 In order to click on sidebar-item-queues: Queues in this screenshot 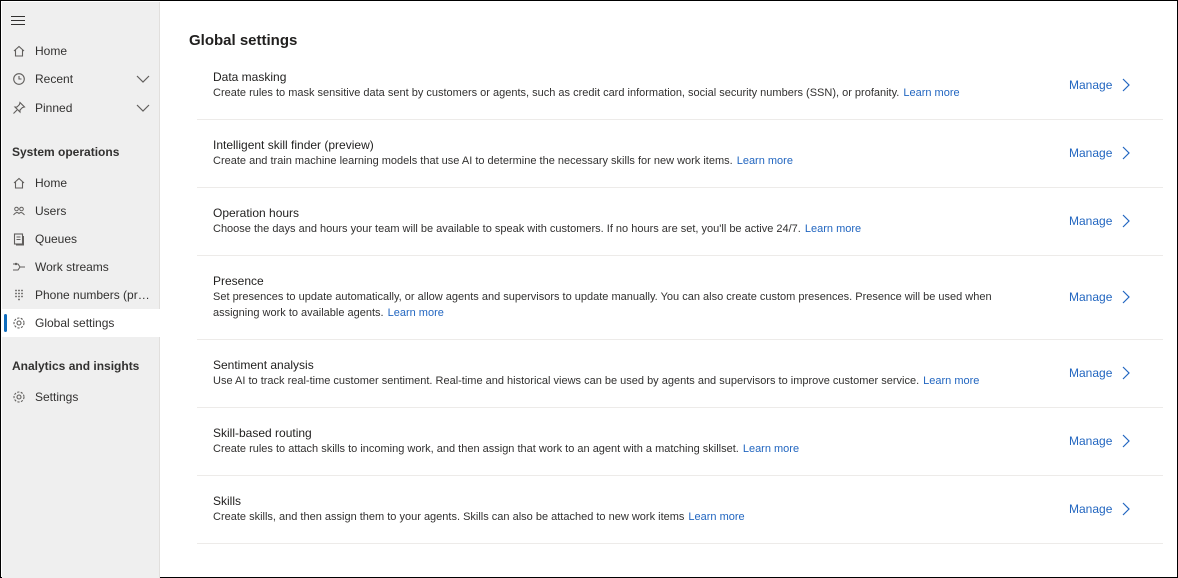, I will do `click(81, 239)`.